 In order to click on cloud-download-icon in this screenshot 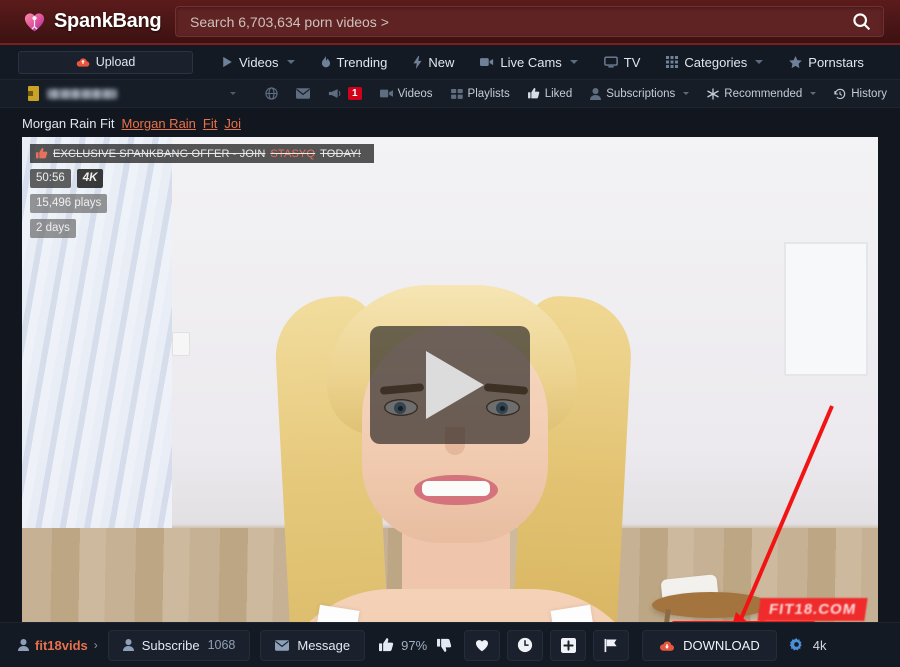, I will do `click(667, 645)`.